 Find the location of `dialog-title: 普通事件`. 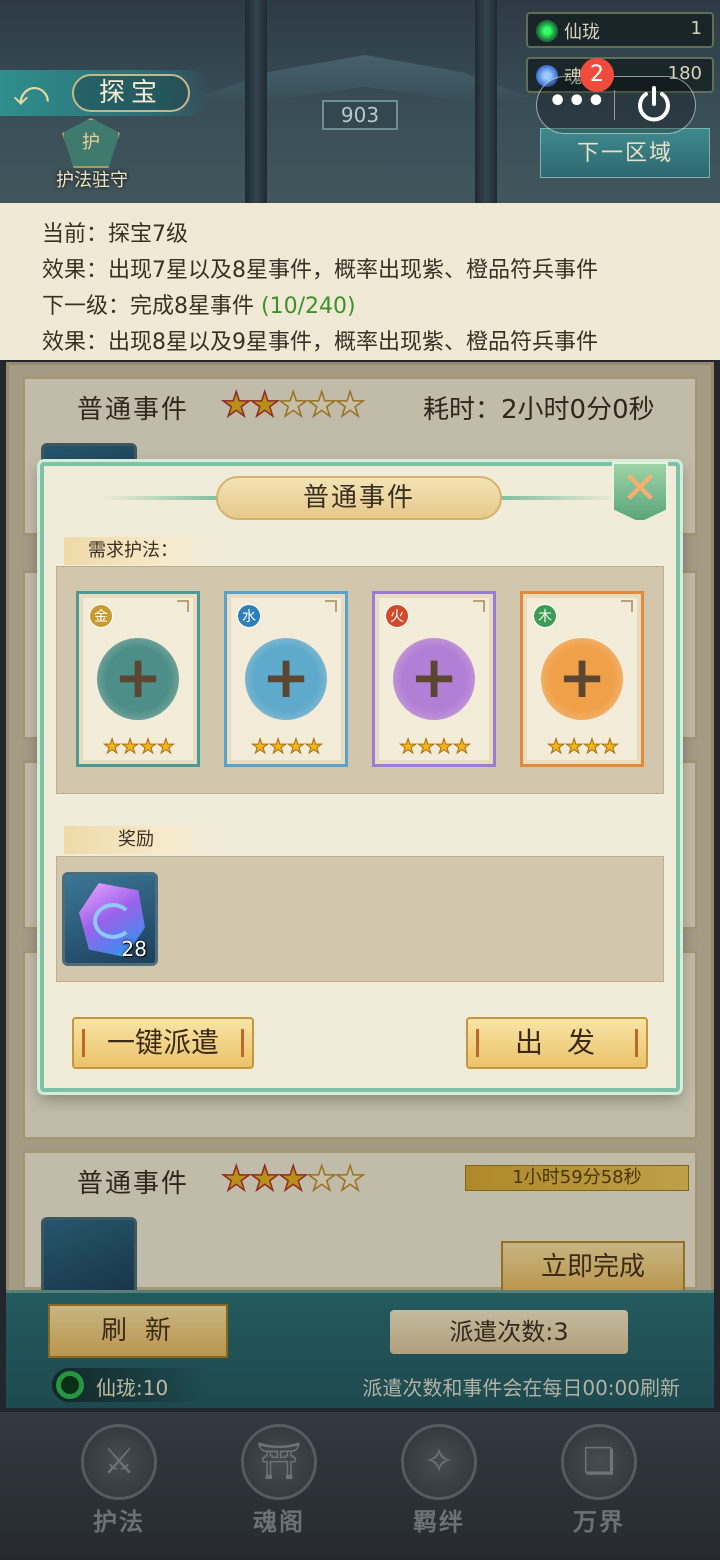

dialog-title: 普通事件 is located at coordinates (359, 498).